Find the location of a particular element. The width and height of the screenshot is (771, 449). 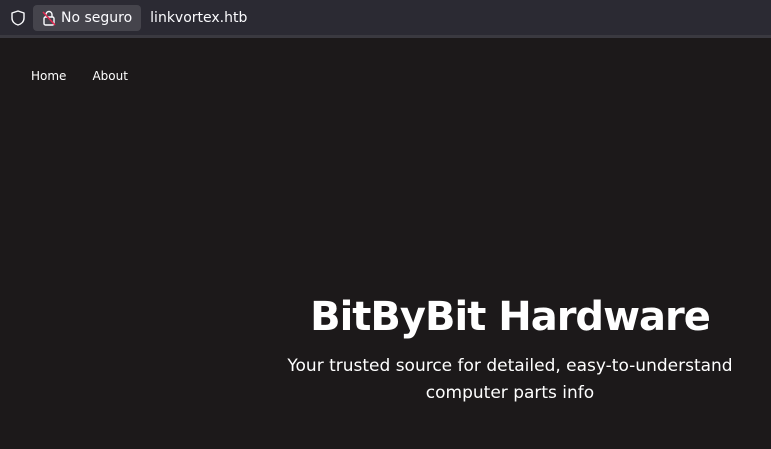

url-text: linkvortex.htb is located at coordinates (198, 18).